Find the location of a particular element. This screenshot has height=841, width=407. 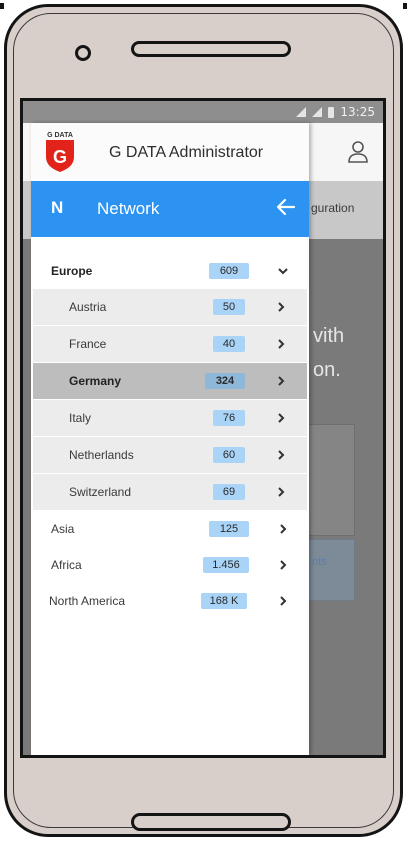

tree-item-netherlands: Netherlands 60 is located at coordinates (170, 455).